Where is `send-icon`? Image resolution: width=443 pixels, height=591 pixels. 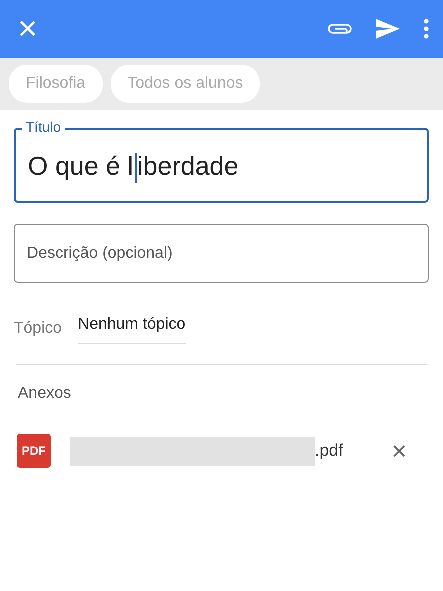 send-icon is located at coordinates (388, 29).